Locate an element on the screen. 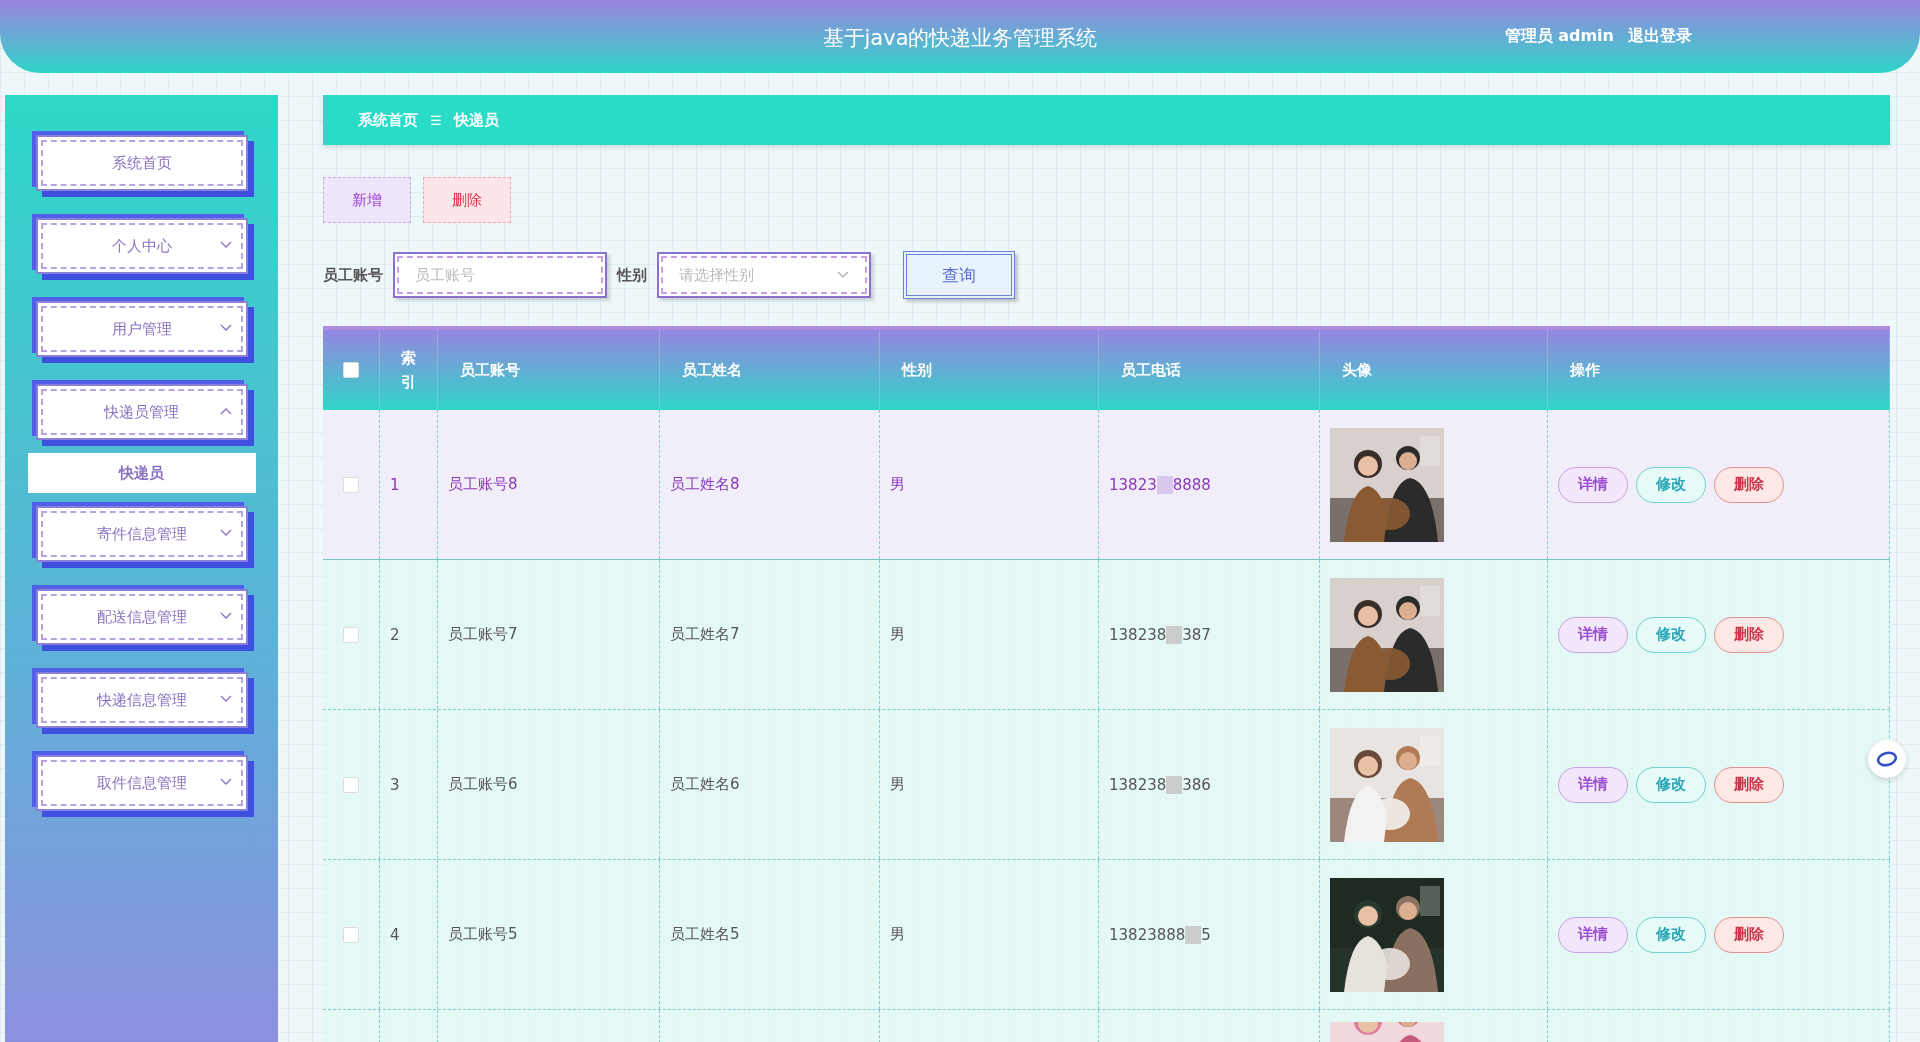  table-cell: 员工姓名7 is located at coordinates (705, 634).